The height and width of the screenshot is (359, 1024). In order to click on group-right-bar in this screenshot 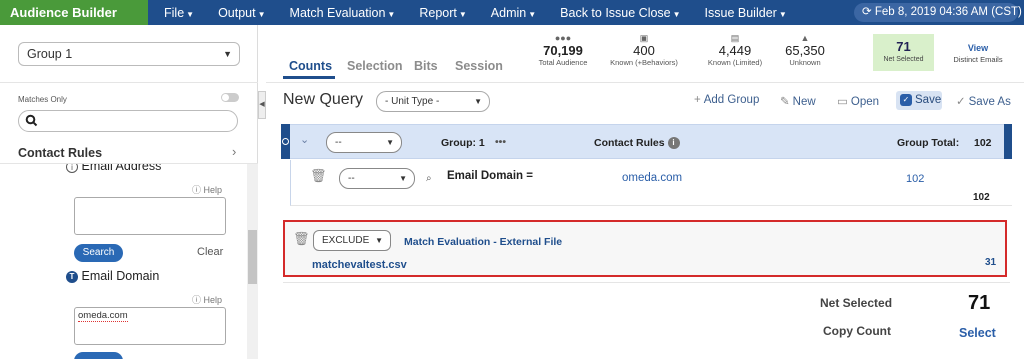, I will do `click(1008, 141)`.